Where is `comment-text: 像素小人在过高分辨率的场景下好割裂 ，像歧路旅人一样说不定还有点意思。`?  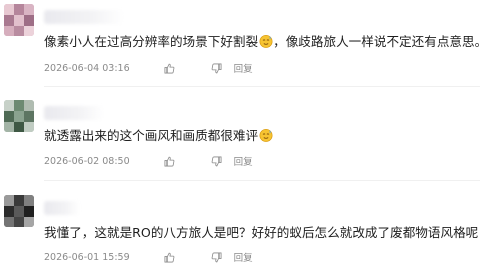 comment-text: 像素小人在过高分辨率的场景下好割裂 ，像歧路旅人一样说不定还有点意思。 is located at coordinates (262, 41).